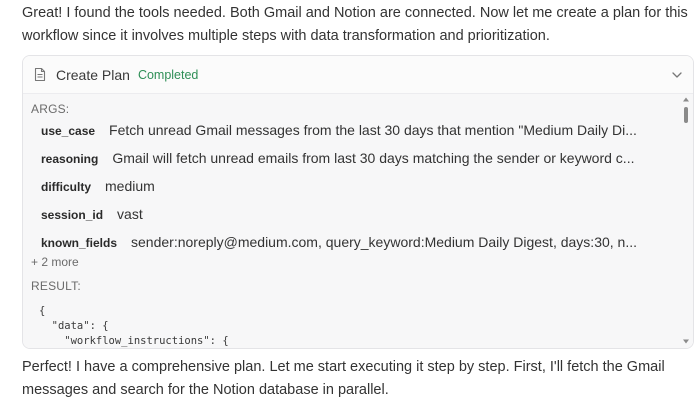 The height and width of the screenshot is (408, 700). I want to click on arg-key: use_case, so click(68, 131).